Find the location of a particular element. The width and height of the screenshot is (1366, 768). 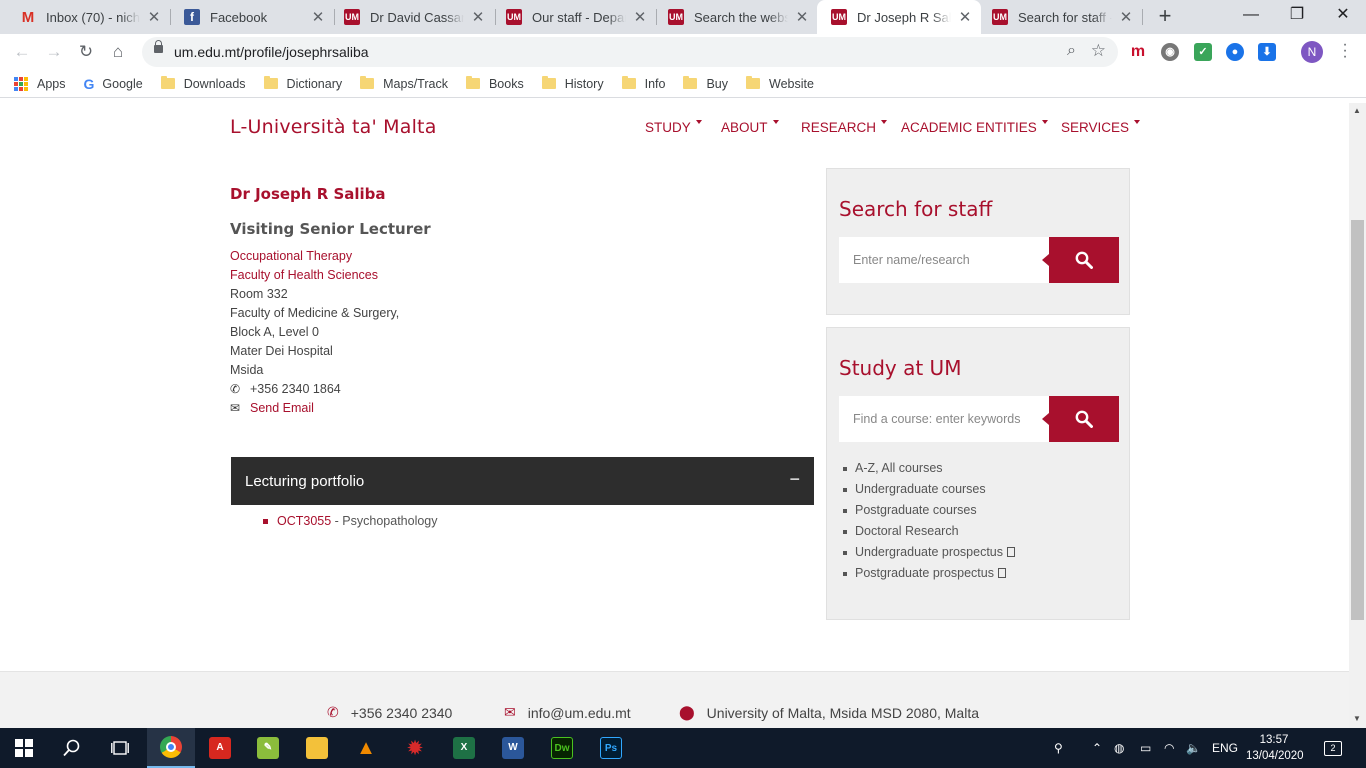

minimize-button: — is located at coordinates (1251, 17).